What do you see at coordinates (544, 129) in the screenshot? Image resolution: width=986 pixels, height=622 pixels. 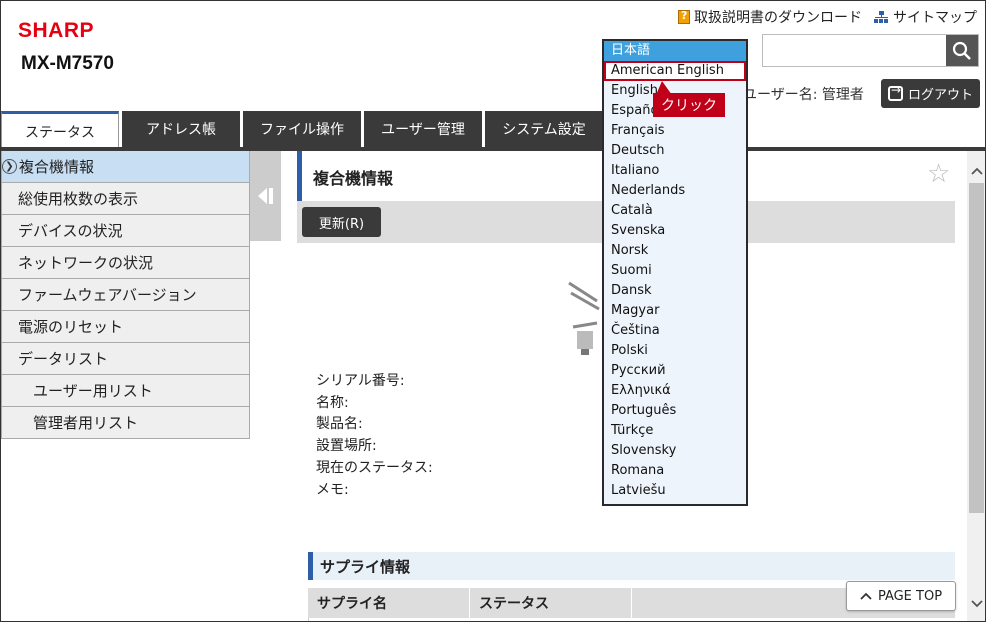 I see `tab-system-settings: システム設定` at bounding box center [544, 129].